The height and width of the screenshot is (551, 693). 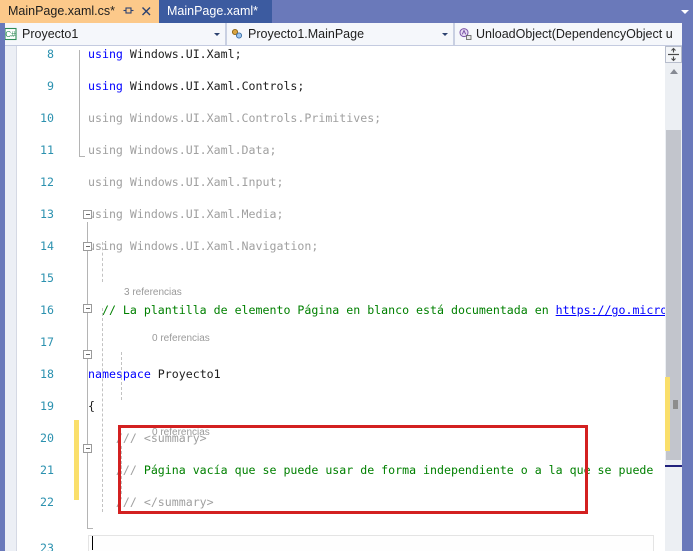 What do you see at coordinates (465, 34) in the screenshot?
I see `method-private-icon` at bounding box center [465, 34].